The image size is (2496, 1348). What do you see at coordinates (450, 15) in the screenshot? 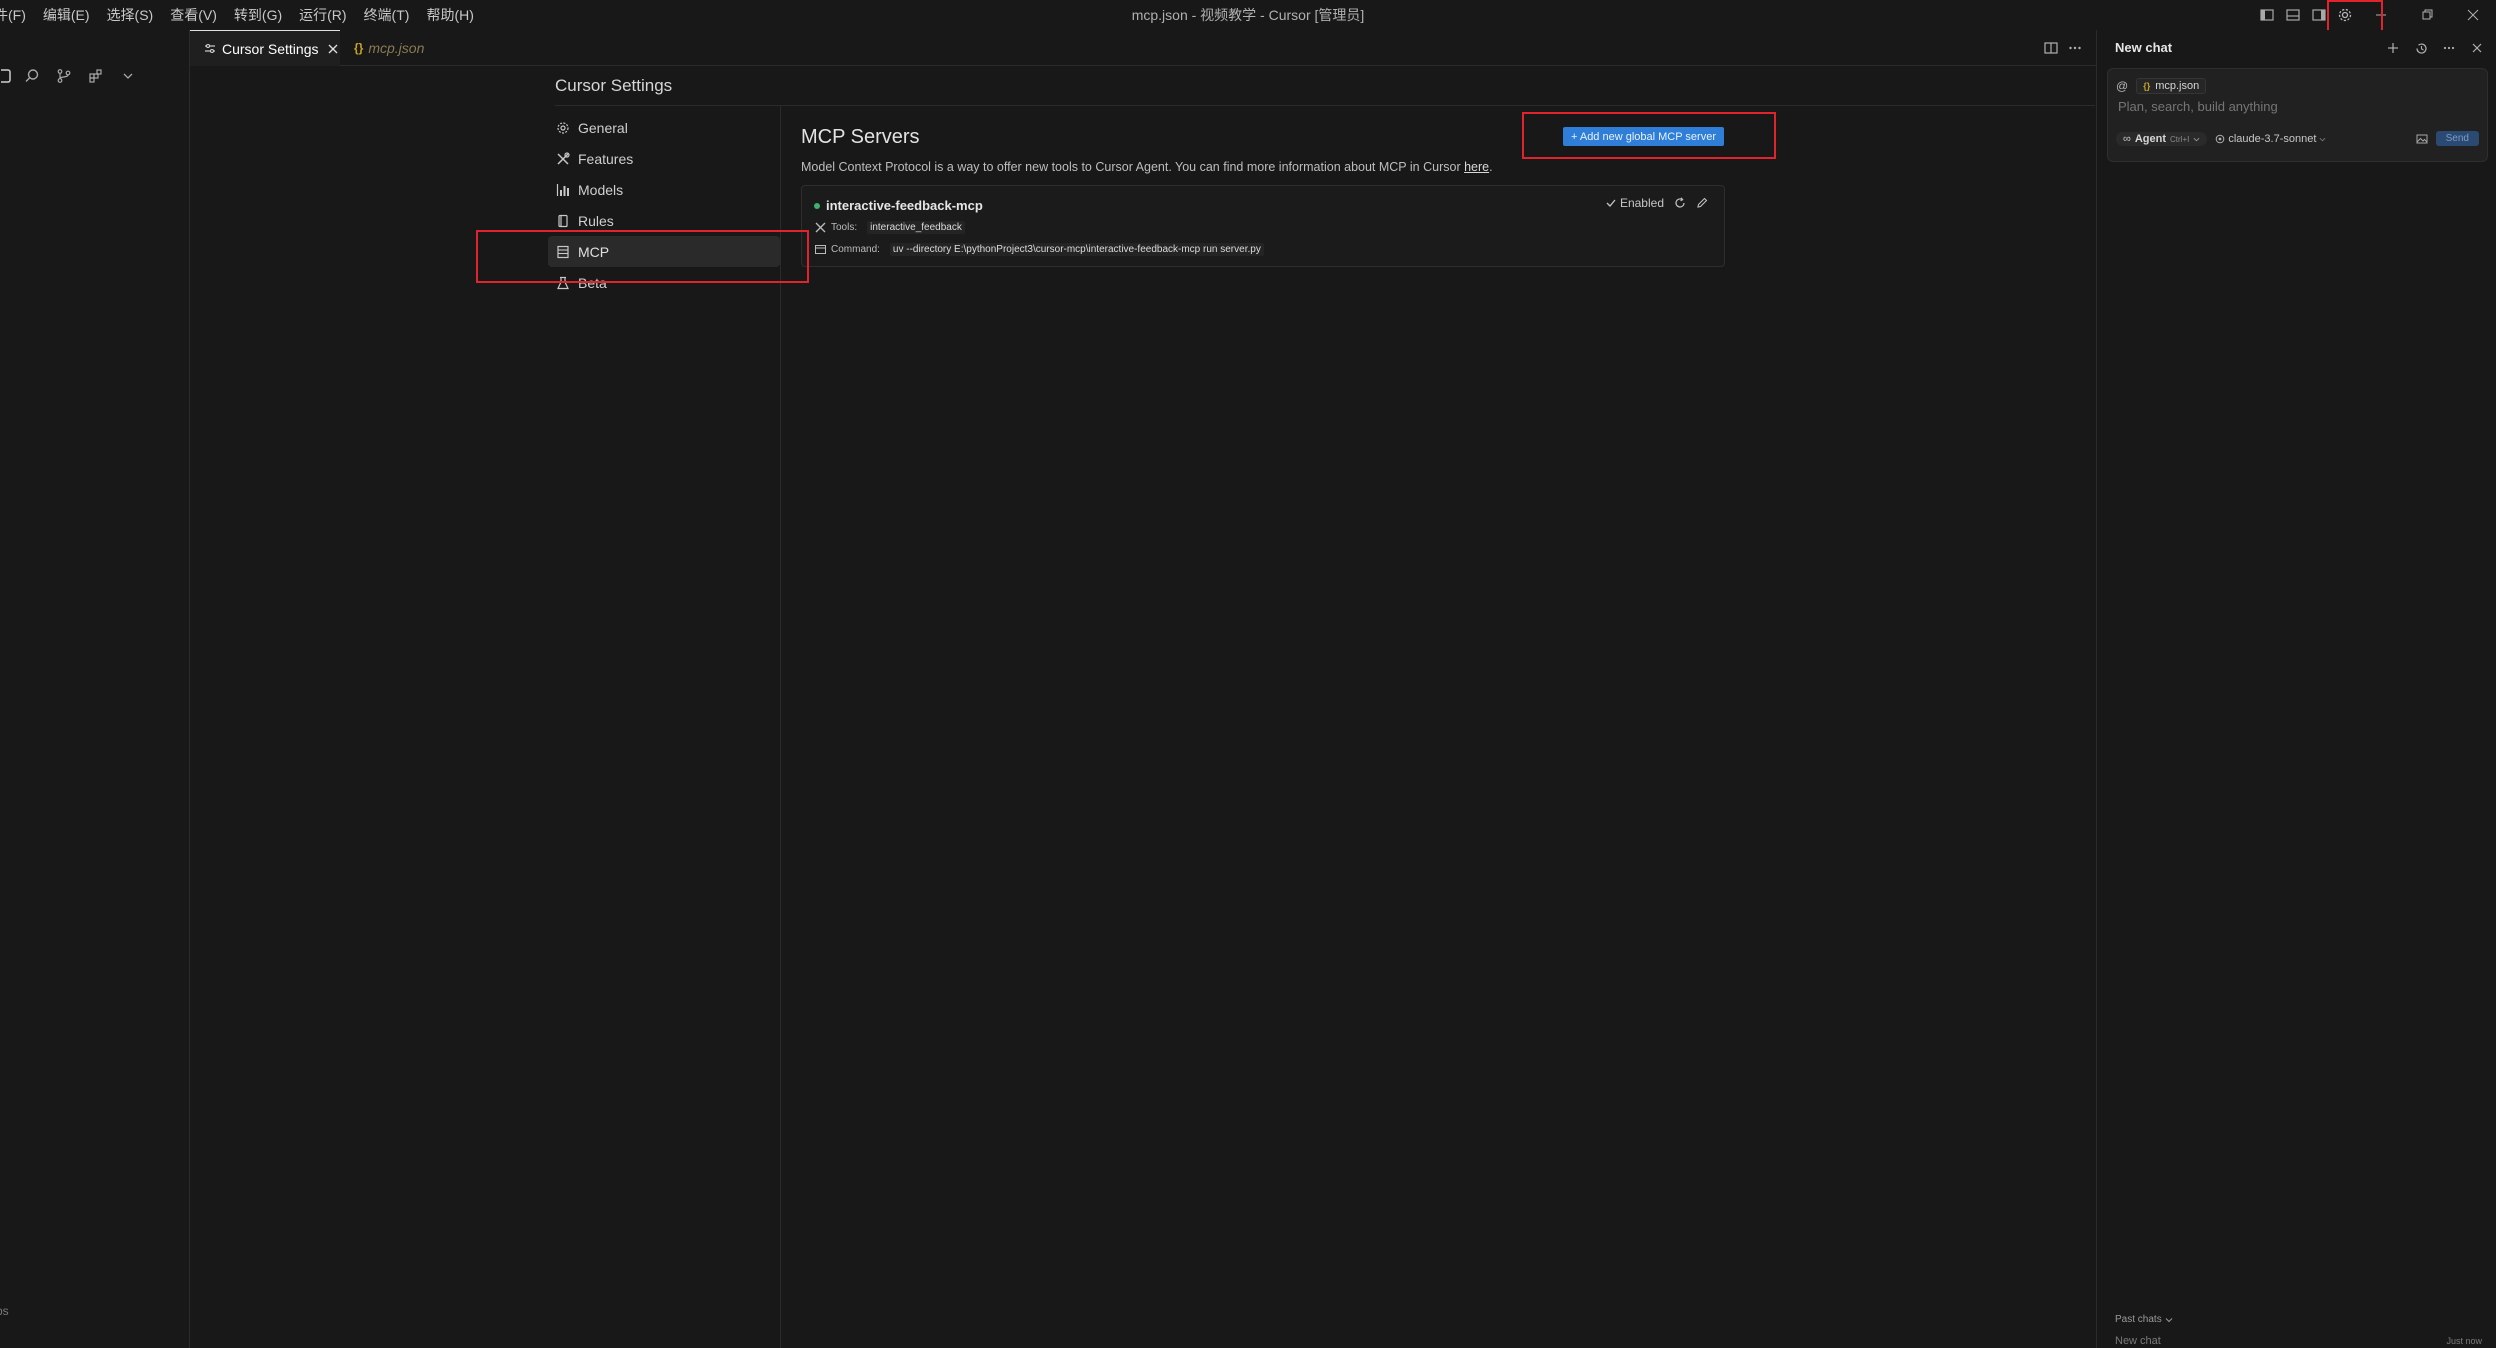
I see `menu-help: 帮助(H)` at bounding box center [450, 15].